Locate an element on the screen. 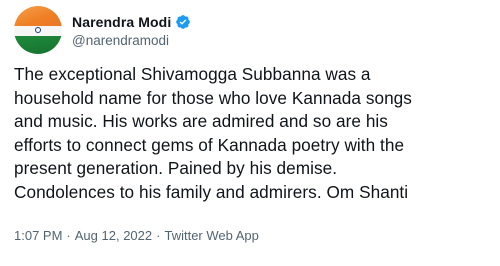  flag-chakra-icon is located at coordinates (38, 30).